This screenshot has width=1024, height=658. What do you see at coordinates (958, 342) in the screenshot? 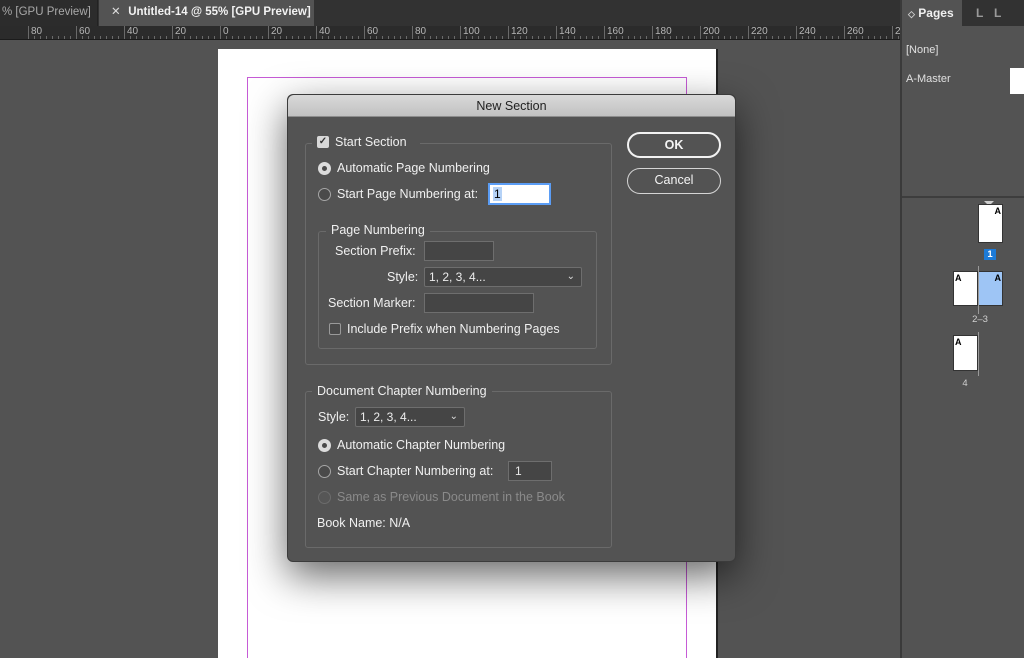
I see `page-master-prefix: A` at bounding box center [958, 342].